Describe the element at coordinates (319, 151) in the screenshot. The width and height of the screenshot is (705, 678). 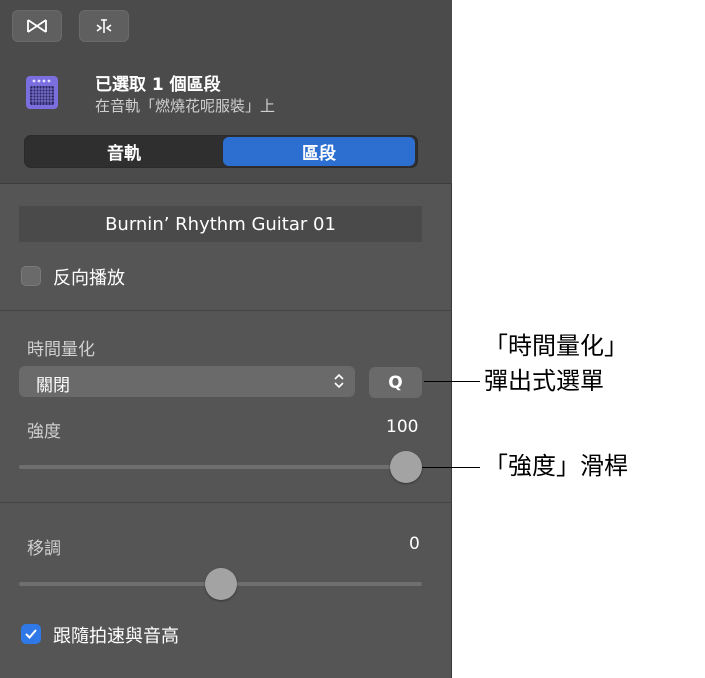
I see `tab-region: 區段` at that location.